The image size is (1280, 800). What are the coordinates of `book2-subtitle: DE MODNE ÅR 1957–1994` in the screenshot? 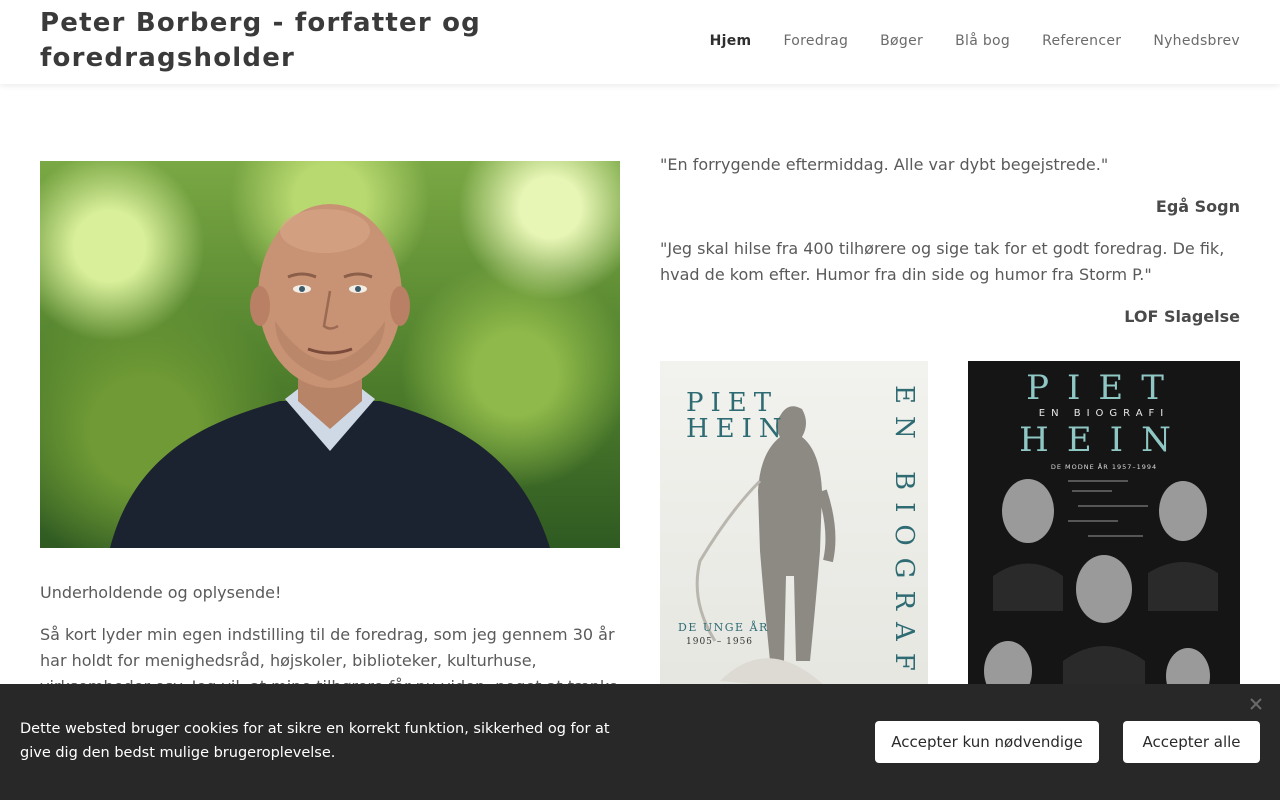 It's located at (1104, 466).